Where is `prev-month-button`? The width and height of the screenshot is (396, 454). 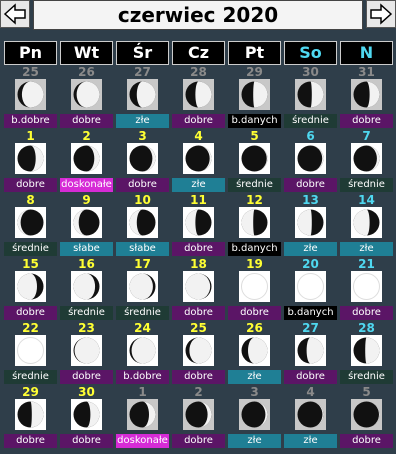
prev-month-button is located at coordinates (15, 14).